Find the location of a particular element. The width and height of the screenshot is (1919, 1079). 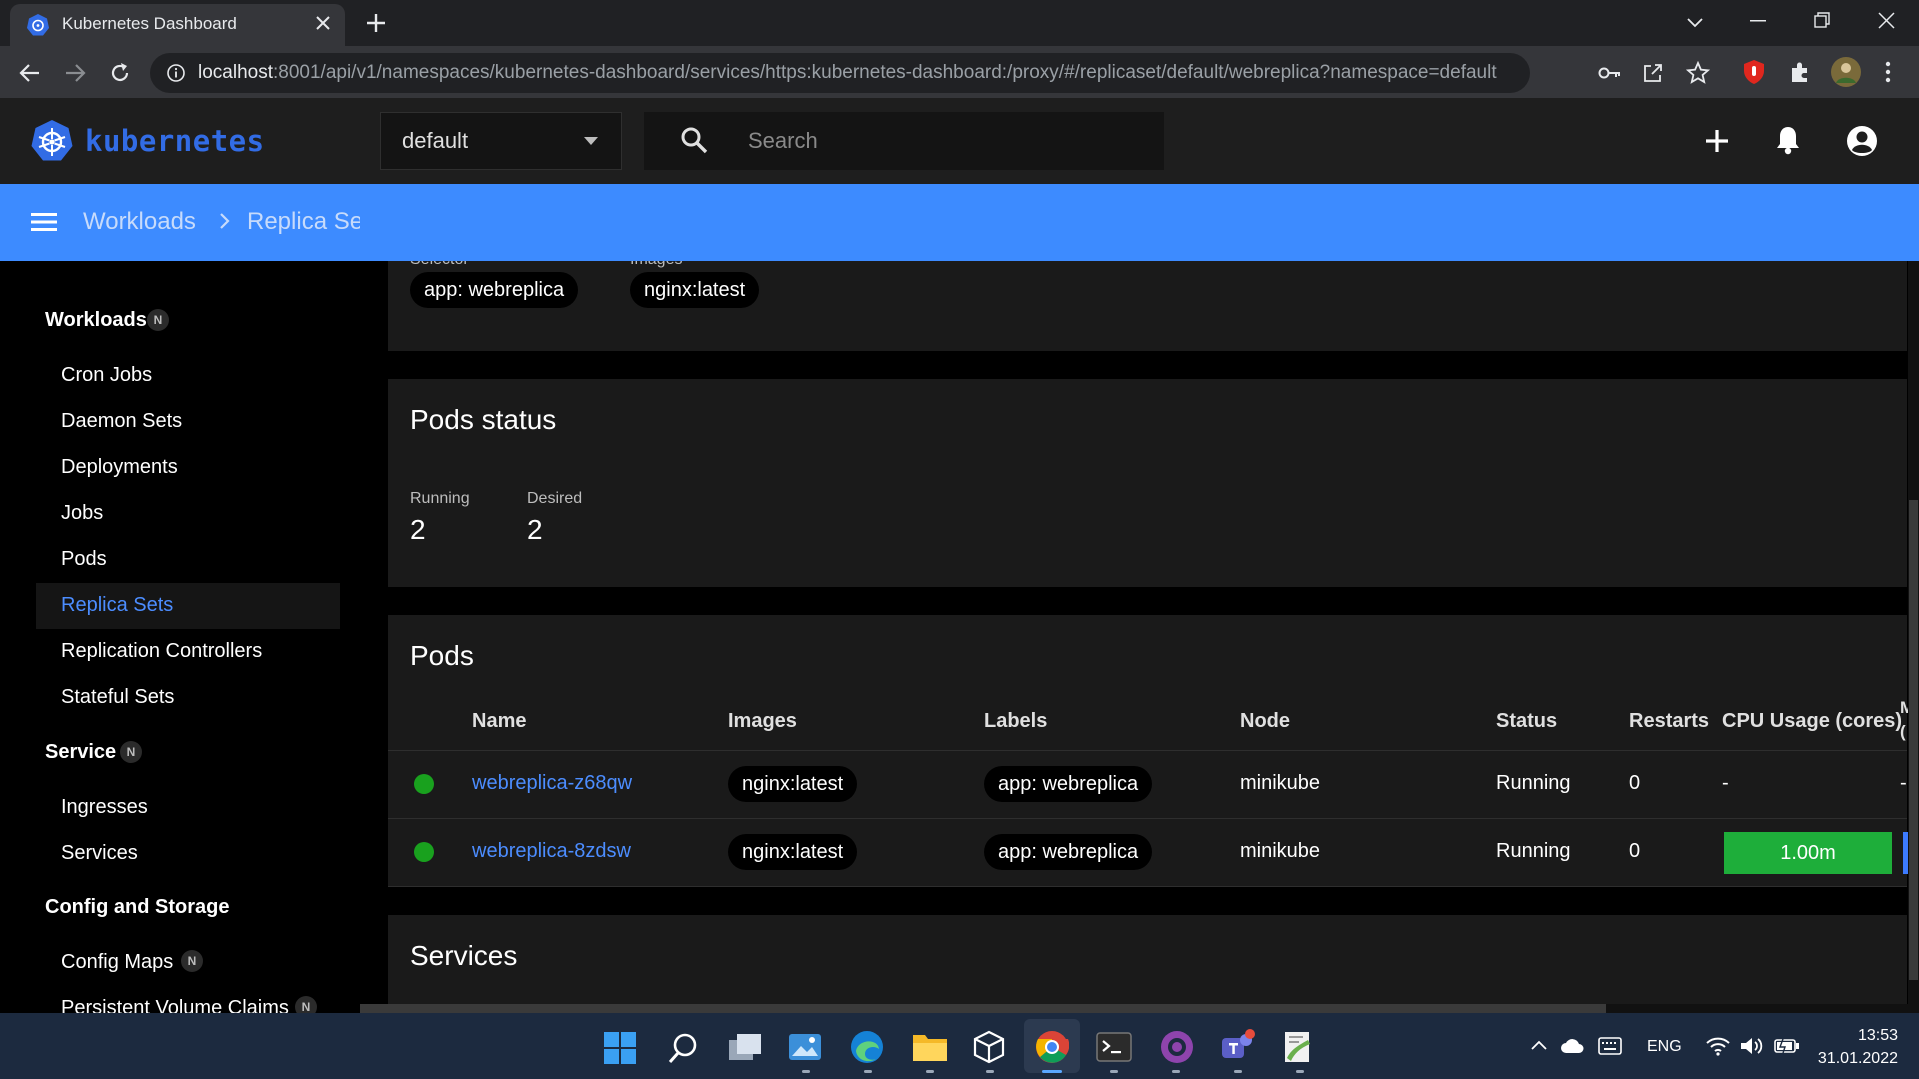

sidebar-item-stateful-sets: Stateful Sets is located at coordinates (117, 697).